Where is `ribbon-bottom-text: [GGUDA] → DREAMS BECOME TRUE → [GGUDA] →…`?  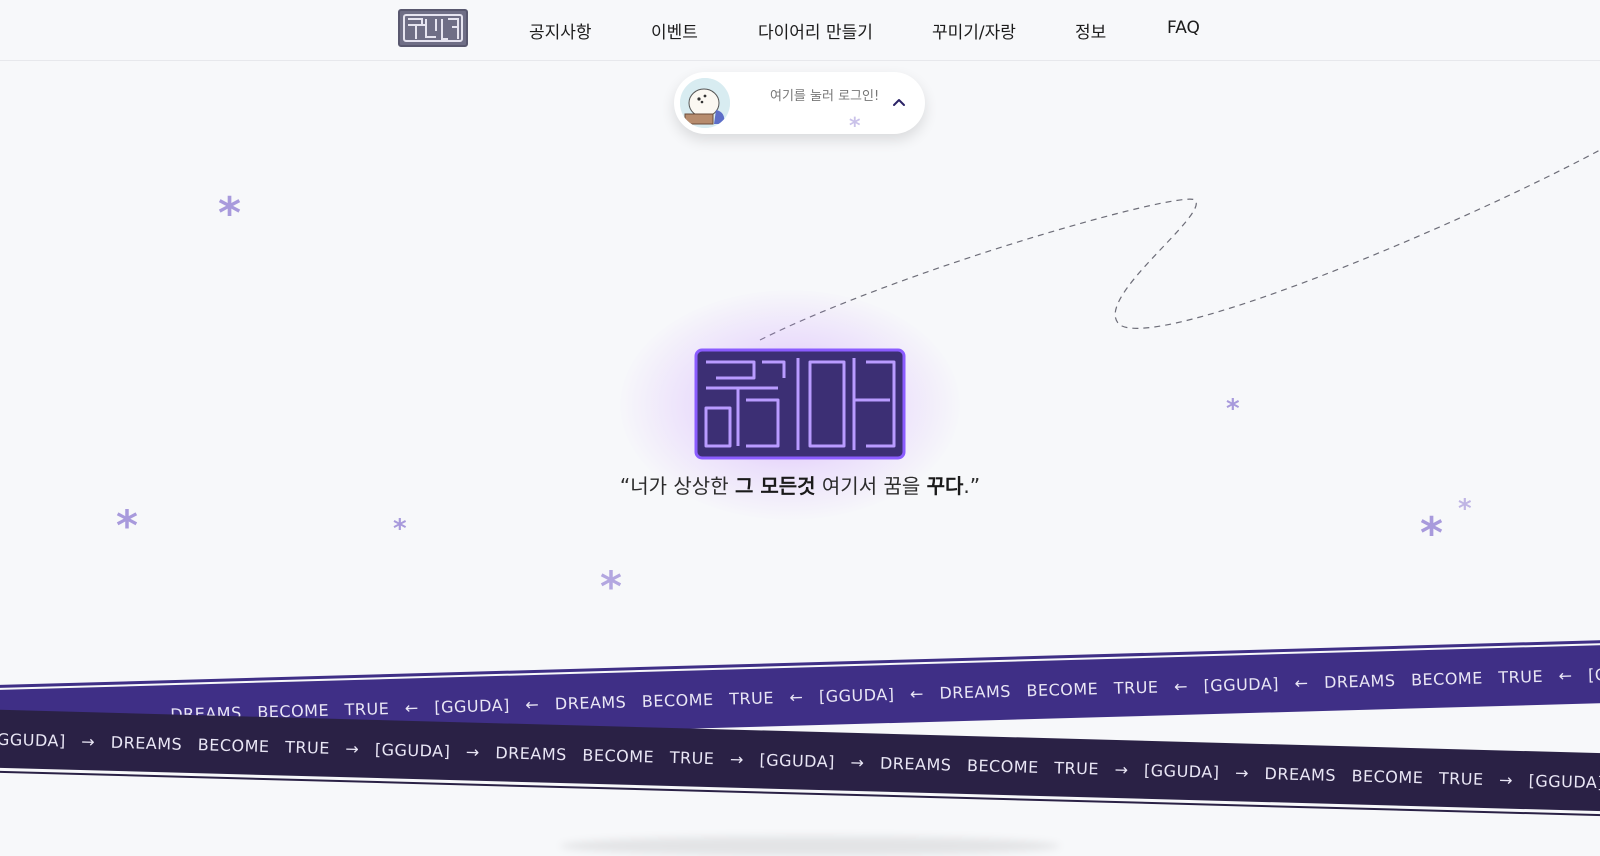
ribbon-bottom-text: [GGUDA] → DREAMS BECOME TRUE → [GGUDA] →… is located at coordinates (800, 768).